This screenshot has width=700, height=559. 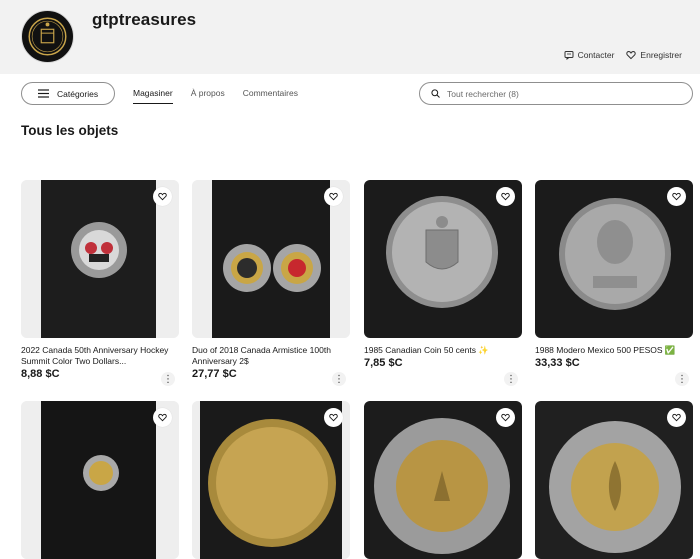 I want to click on shop-tabs: Magasiner À propos Commentaires, so click(x=215, y=96).